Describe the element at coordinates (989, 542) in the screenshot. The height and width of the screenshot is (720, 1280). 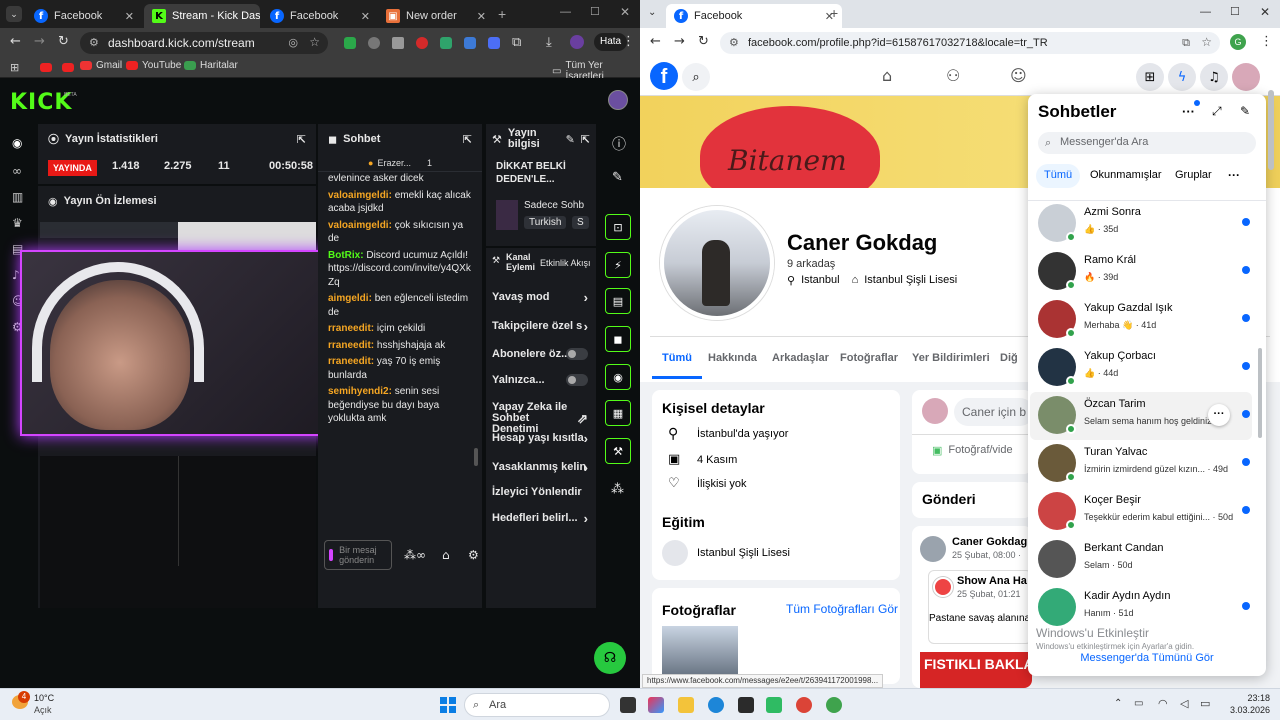
I see `post-author: Caner Gokdag` at that location.